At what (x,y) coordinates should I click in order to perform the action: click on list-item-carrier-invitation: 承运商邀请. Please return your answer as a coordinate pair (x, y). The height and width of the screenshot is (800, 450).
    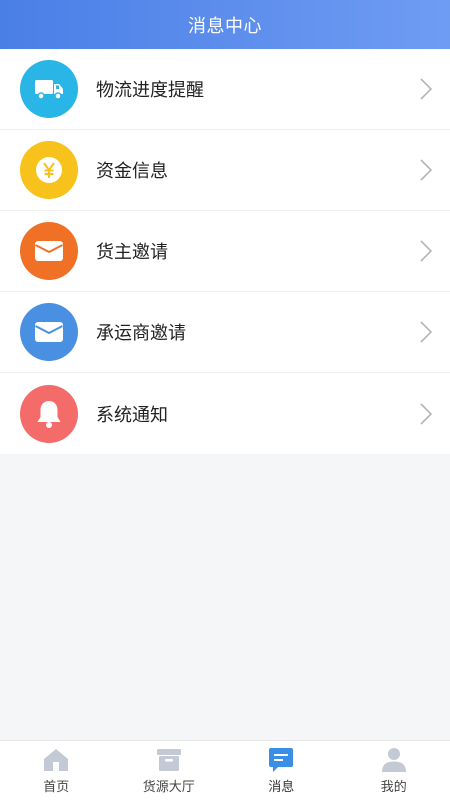
    Looking at the image, I should click on (225, 332).